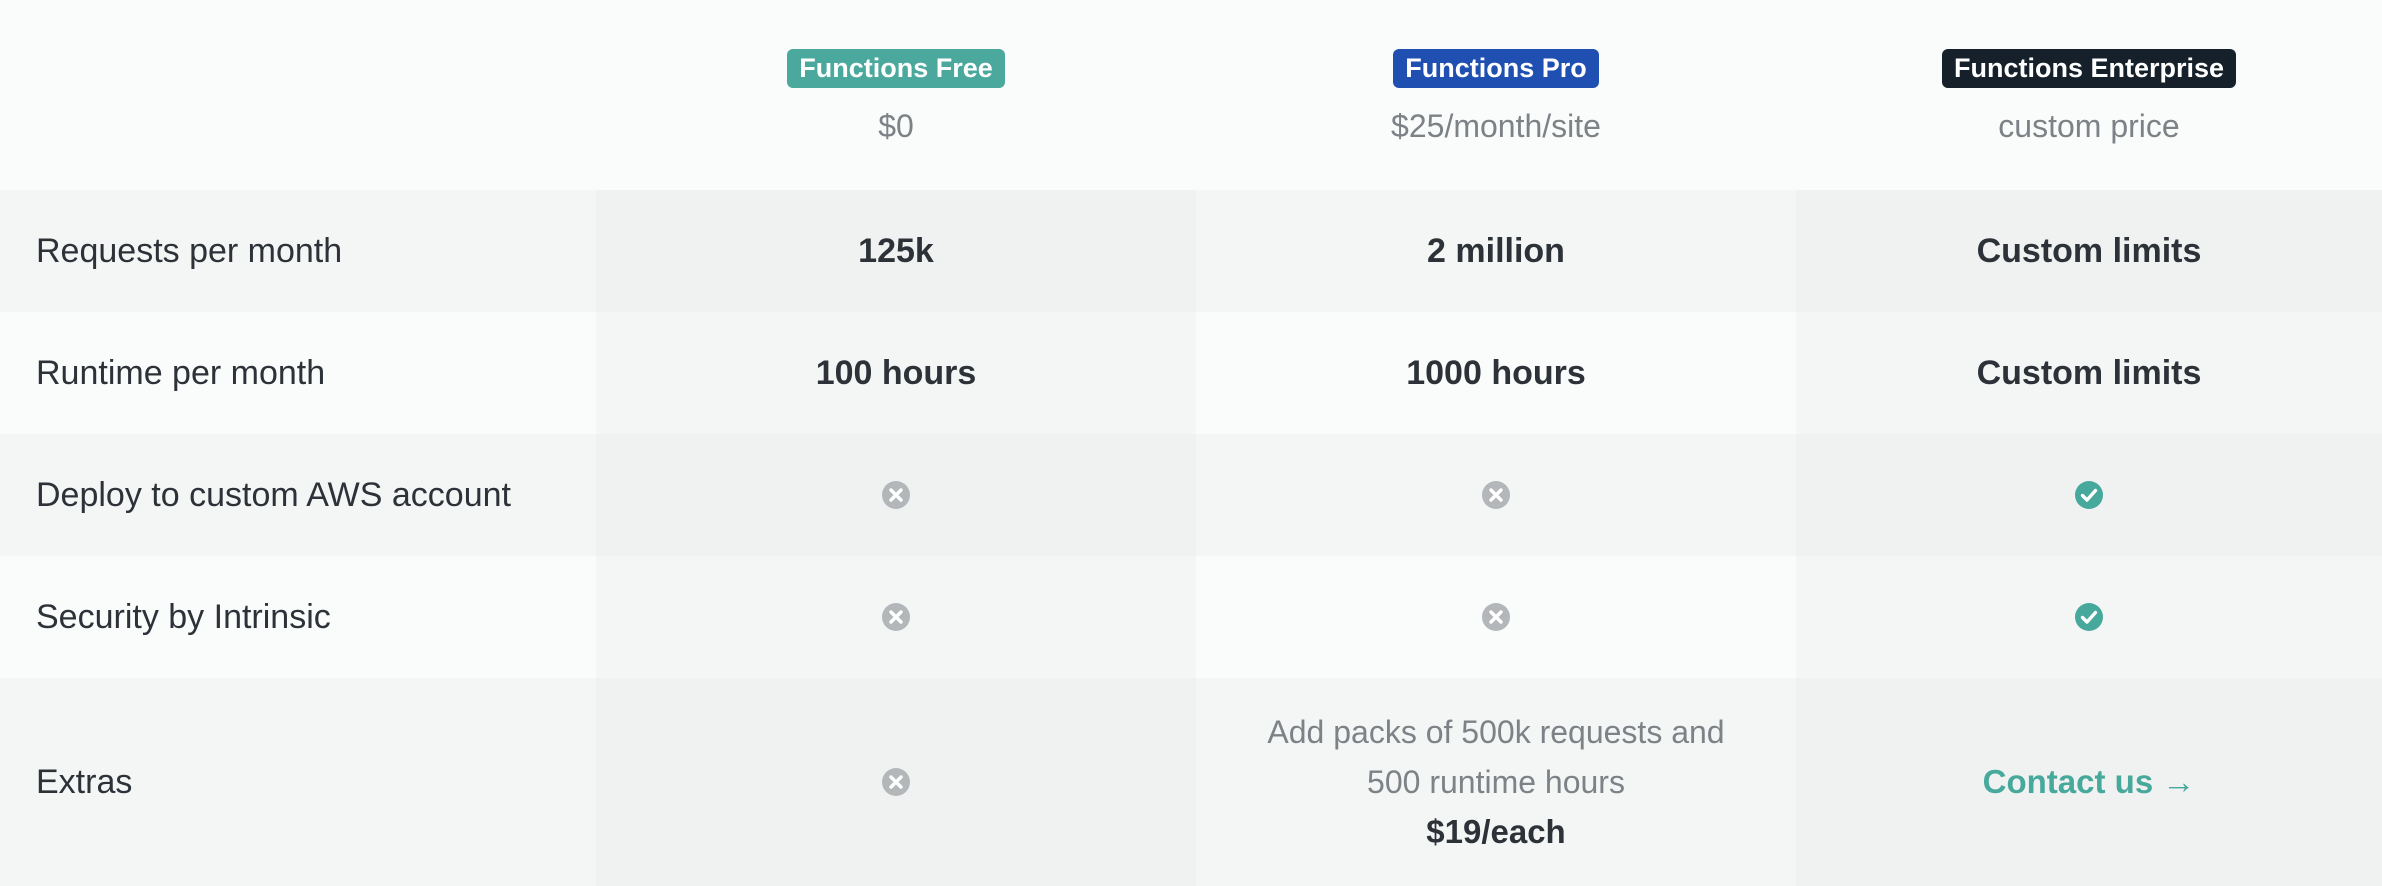 The height and width of the screenshot is (886, 2382). I want to click on extras-pro-price: $19/each, so click(1496, 831).